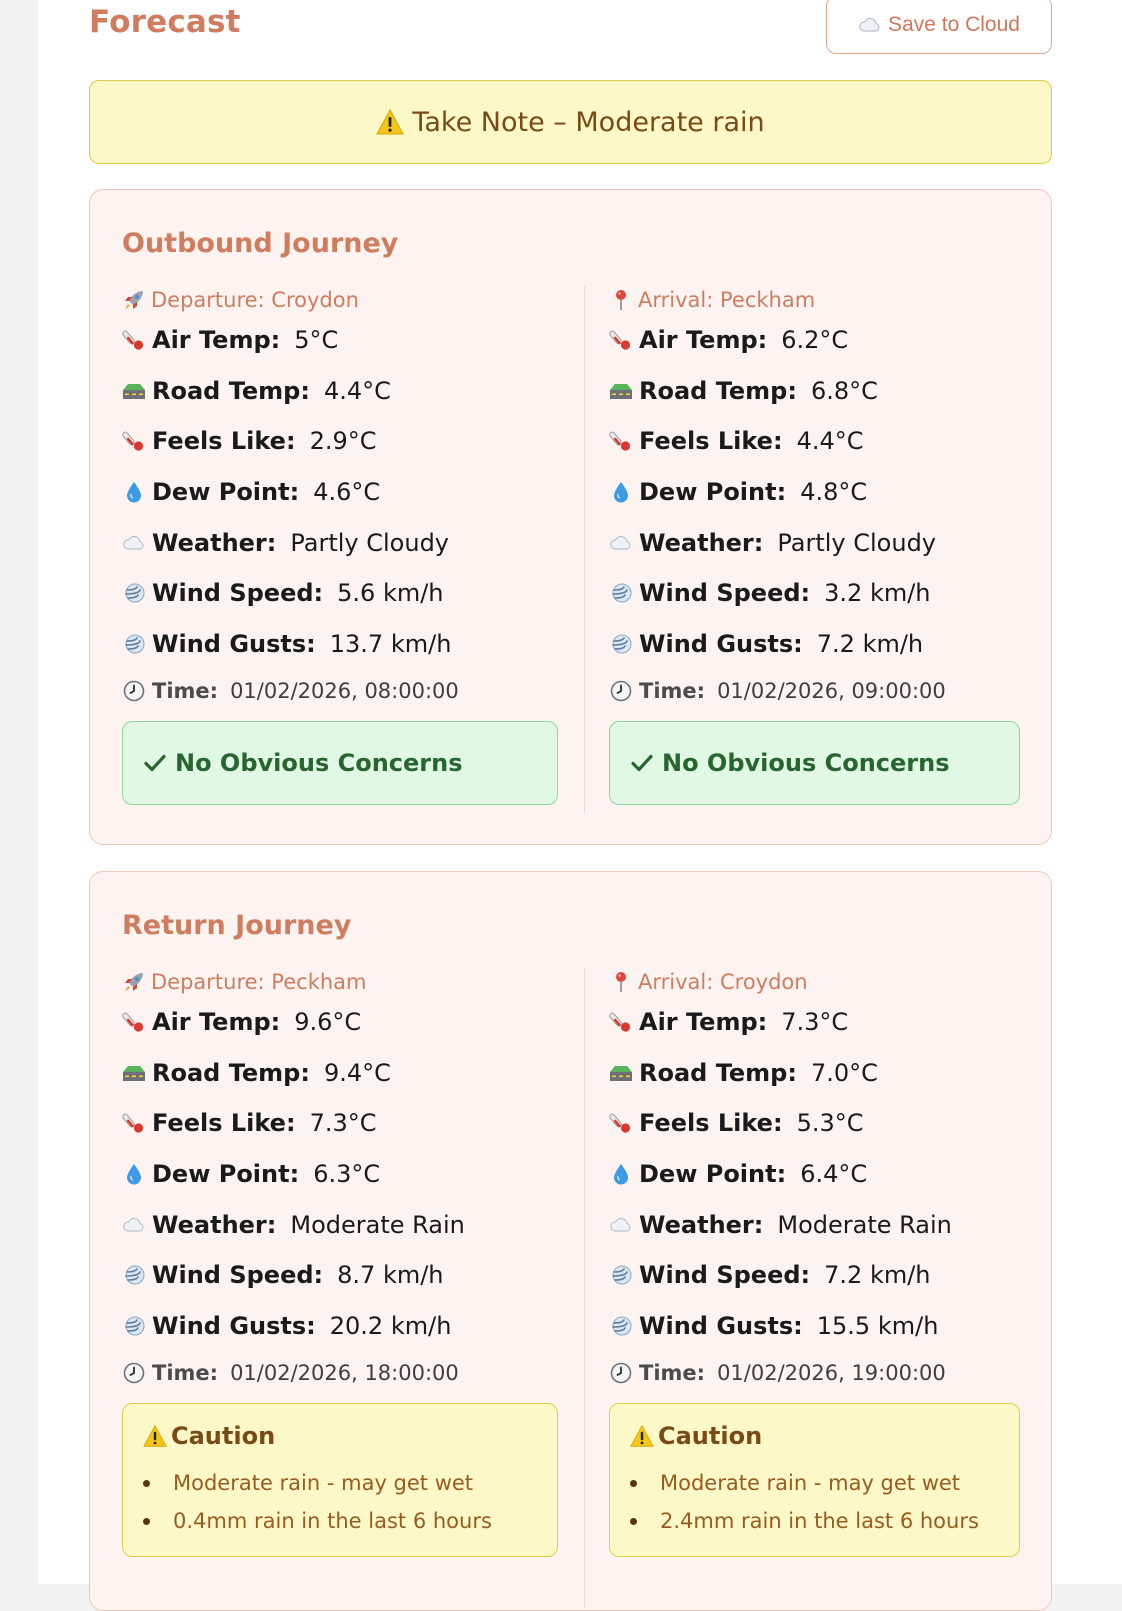  I want to click on wind-gusts-value: 7.2 km/h, so click(870, 643).